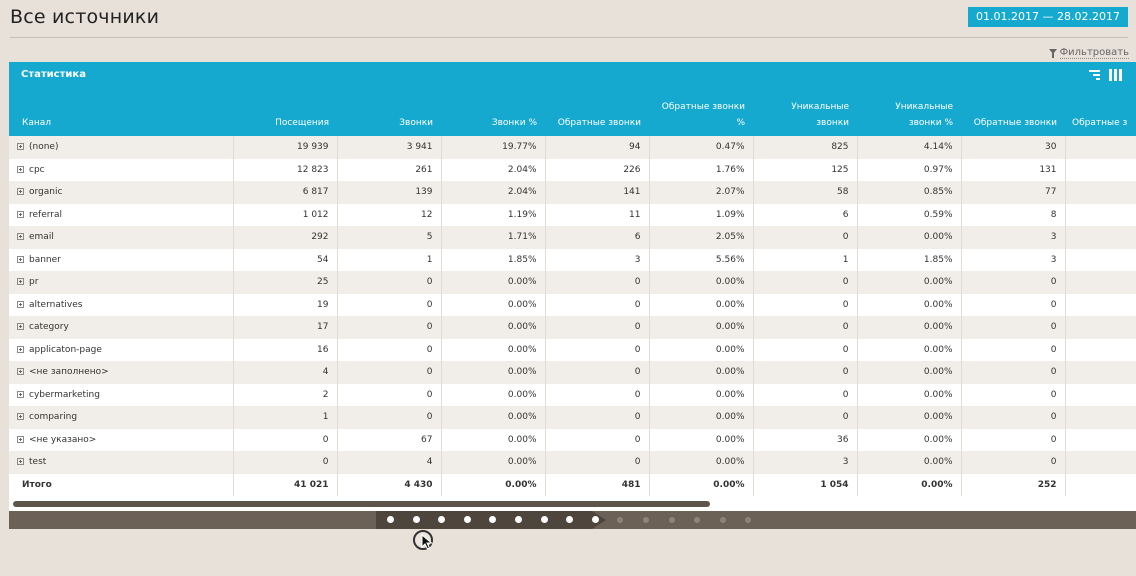 The image size is (1136, 576). I want to click on column-header-line1: Обратные звонки, so click(703, 107).